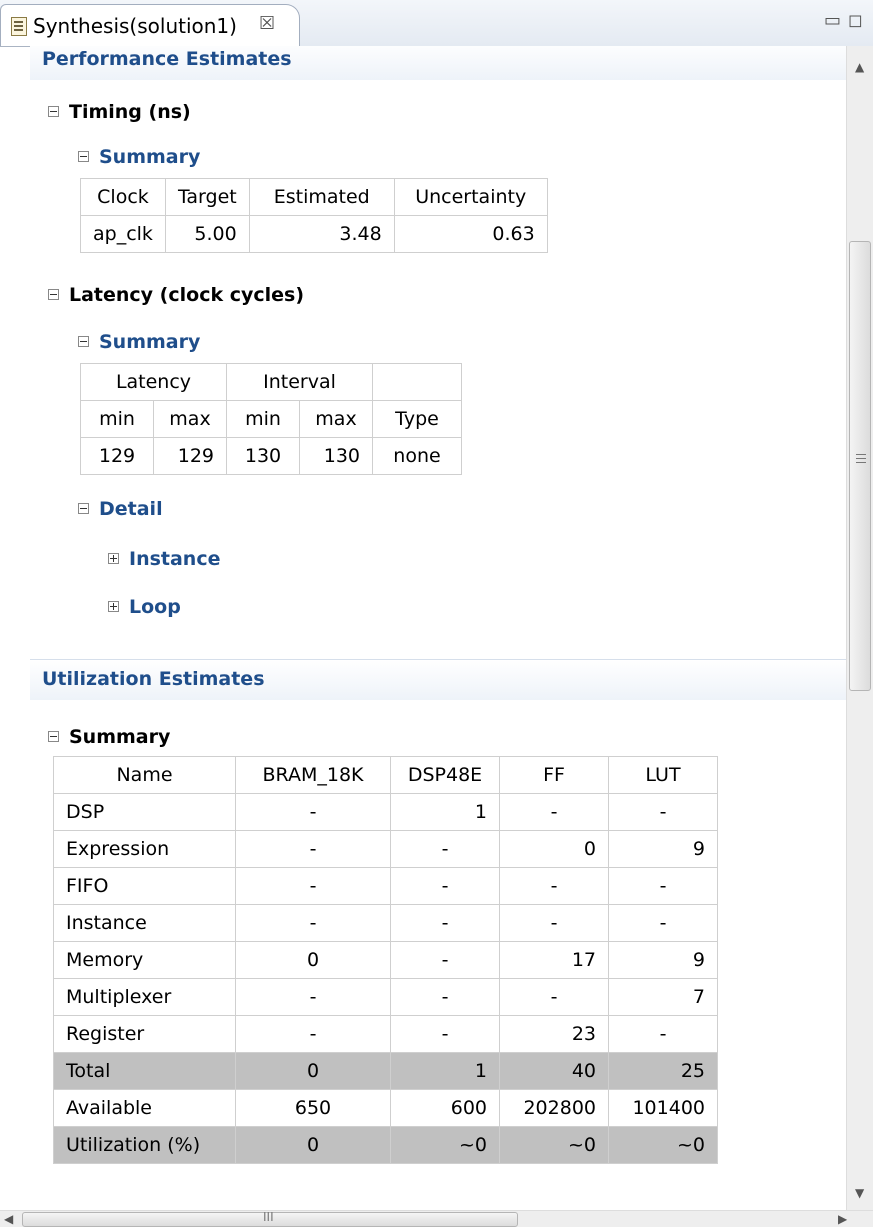 This screenshot has height=1227, width=873. What do you see at coordinates (144, 1145) in the screenshot?
I see `table-cell: Utilization (%)` at bounding box center [144, 1145].